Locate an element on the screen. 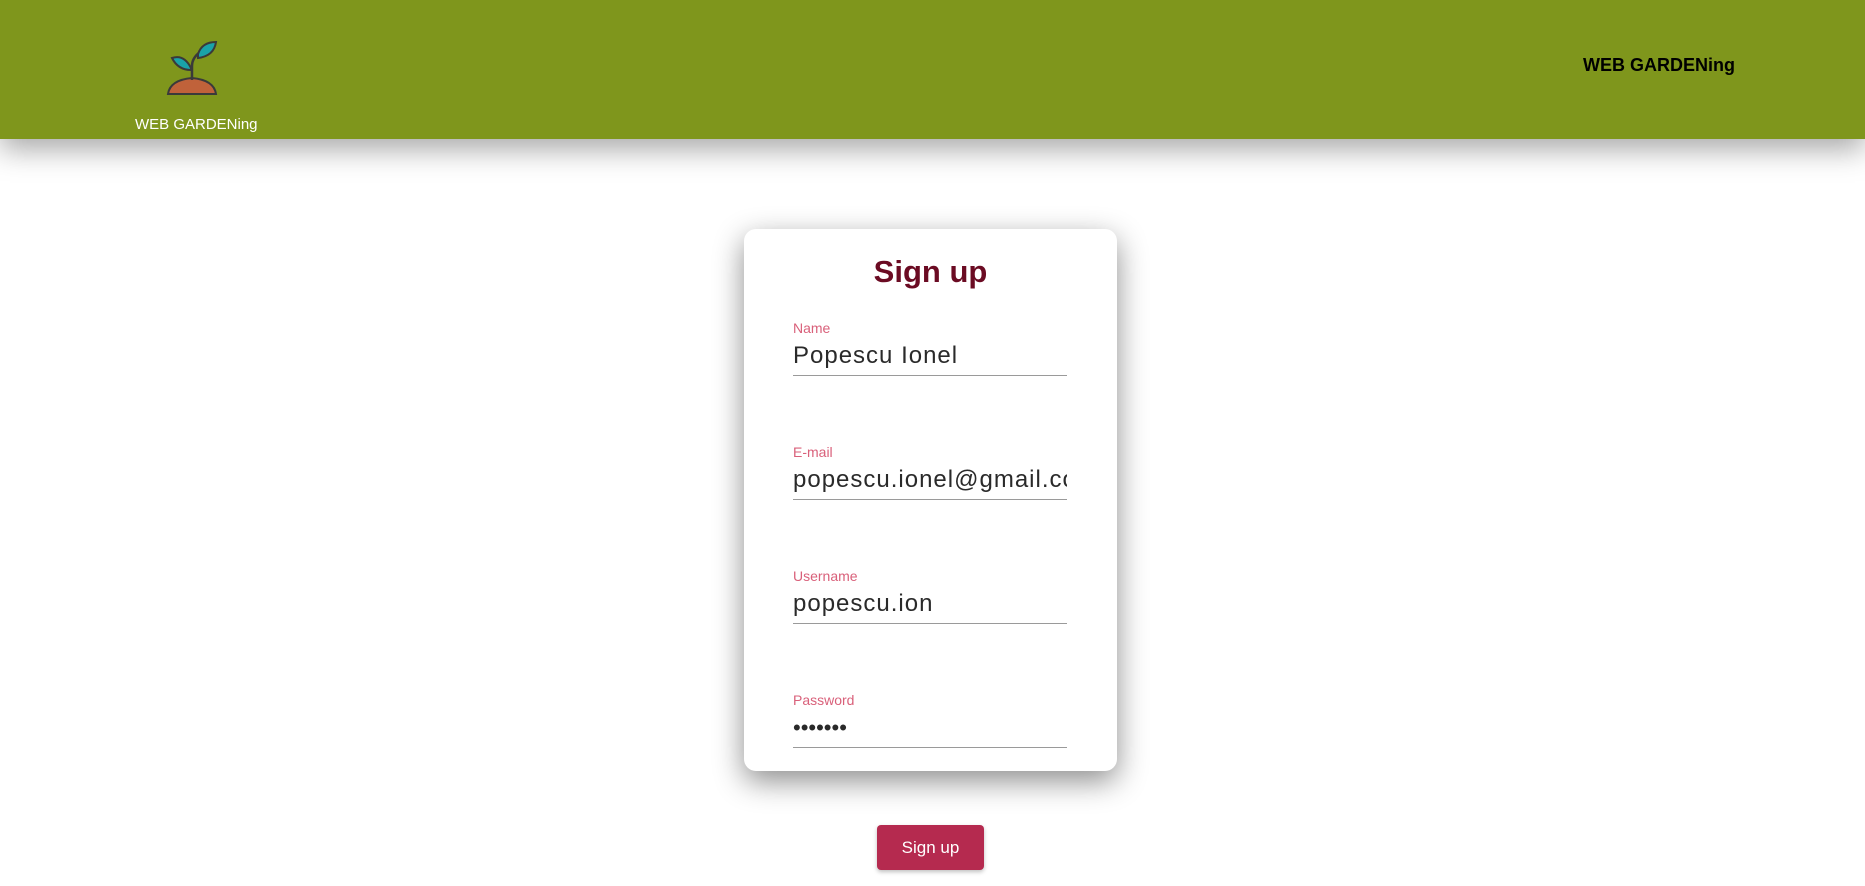 Image resolution: width=1865 pixels, height=886 pixels. brand-logo-link: WEB GARDENing is located at coordinates (195, 86).